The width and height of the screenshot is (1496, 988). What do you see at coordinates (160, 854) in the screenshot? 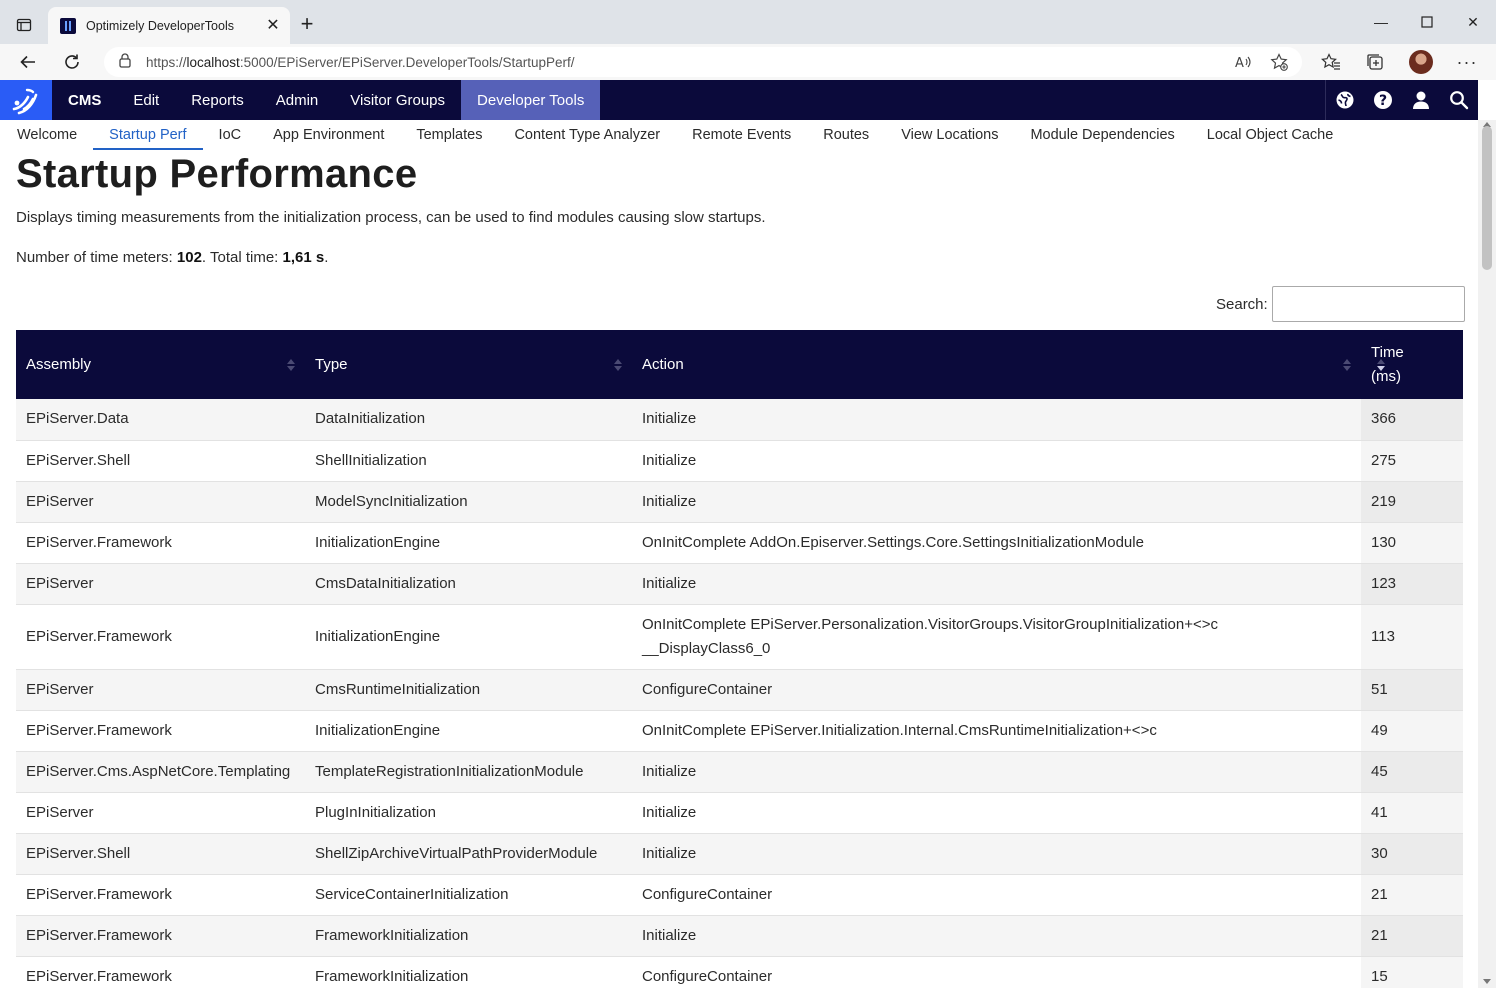
I see `cell-assembly: EPiServer.Shell` at bounding box center [160, 854].